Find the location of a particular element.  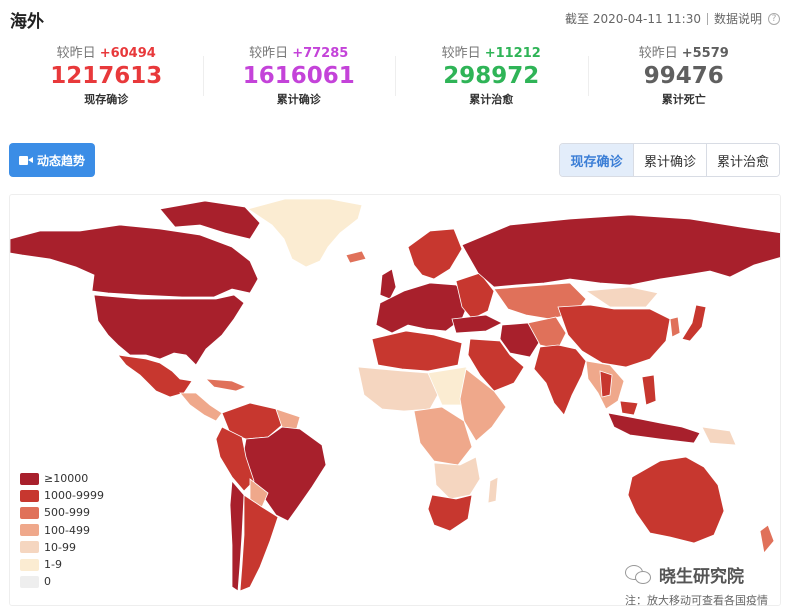

legend-item: 1000-9999 is located at coordinates (62, 495).